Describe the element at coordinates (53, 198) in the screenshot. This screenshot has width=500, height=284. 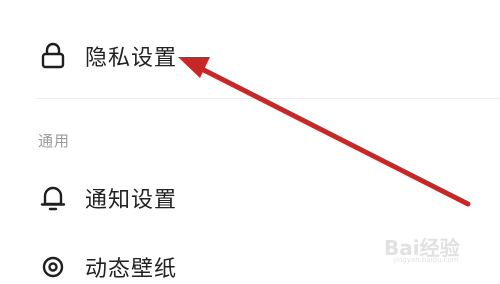
I see `bell-icon` at that location.